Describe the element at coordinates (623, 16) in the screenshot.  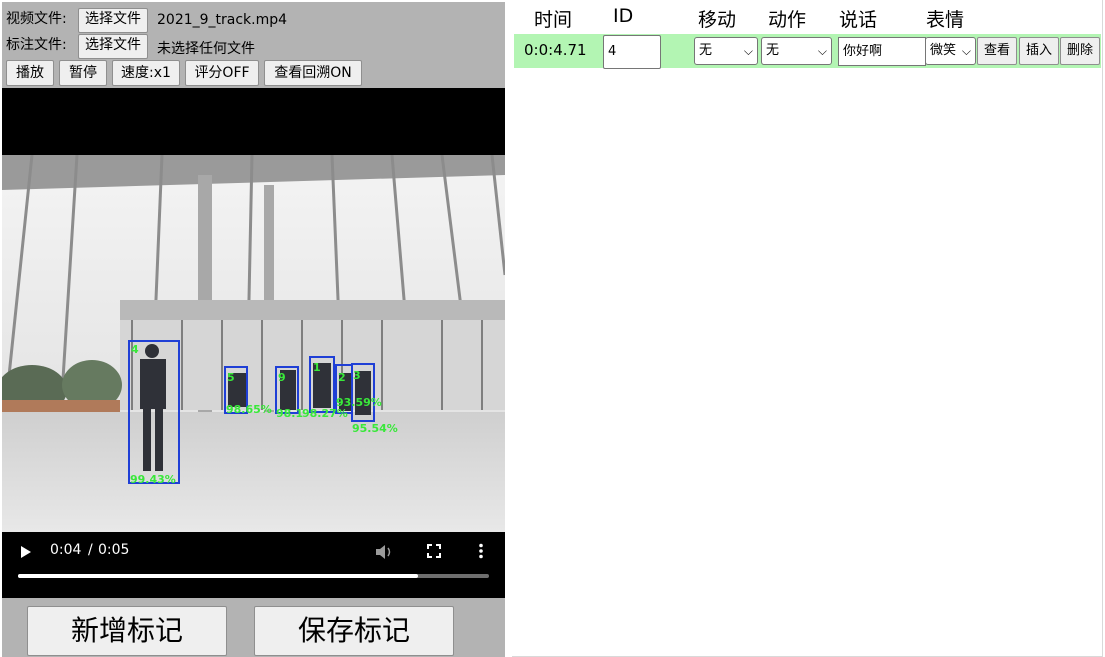
I see `header-id: ID` at that location.